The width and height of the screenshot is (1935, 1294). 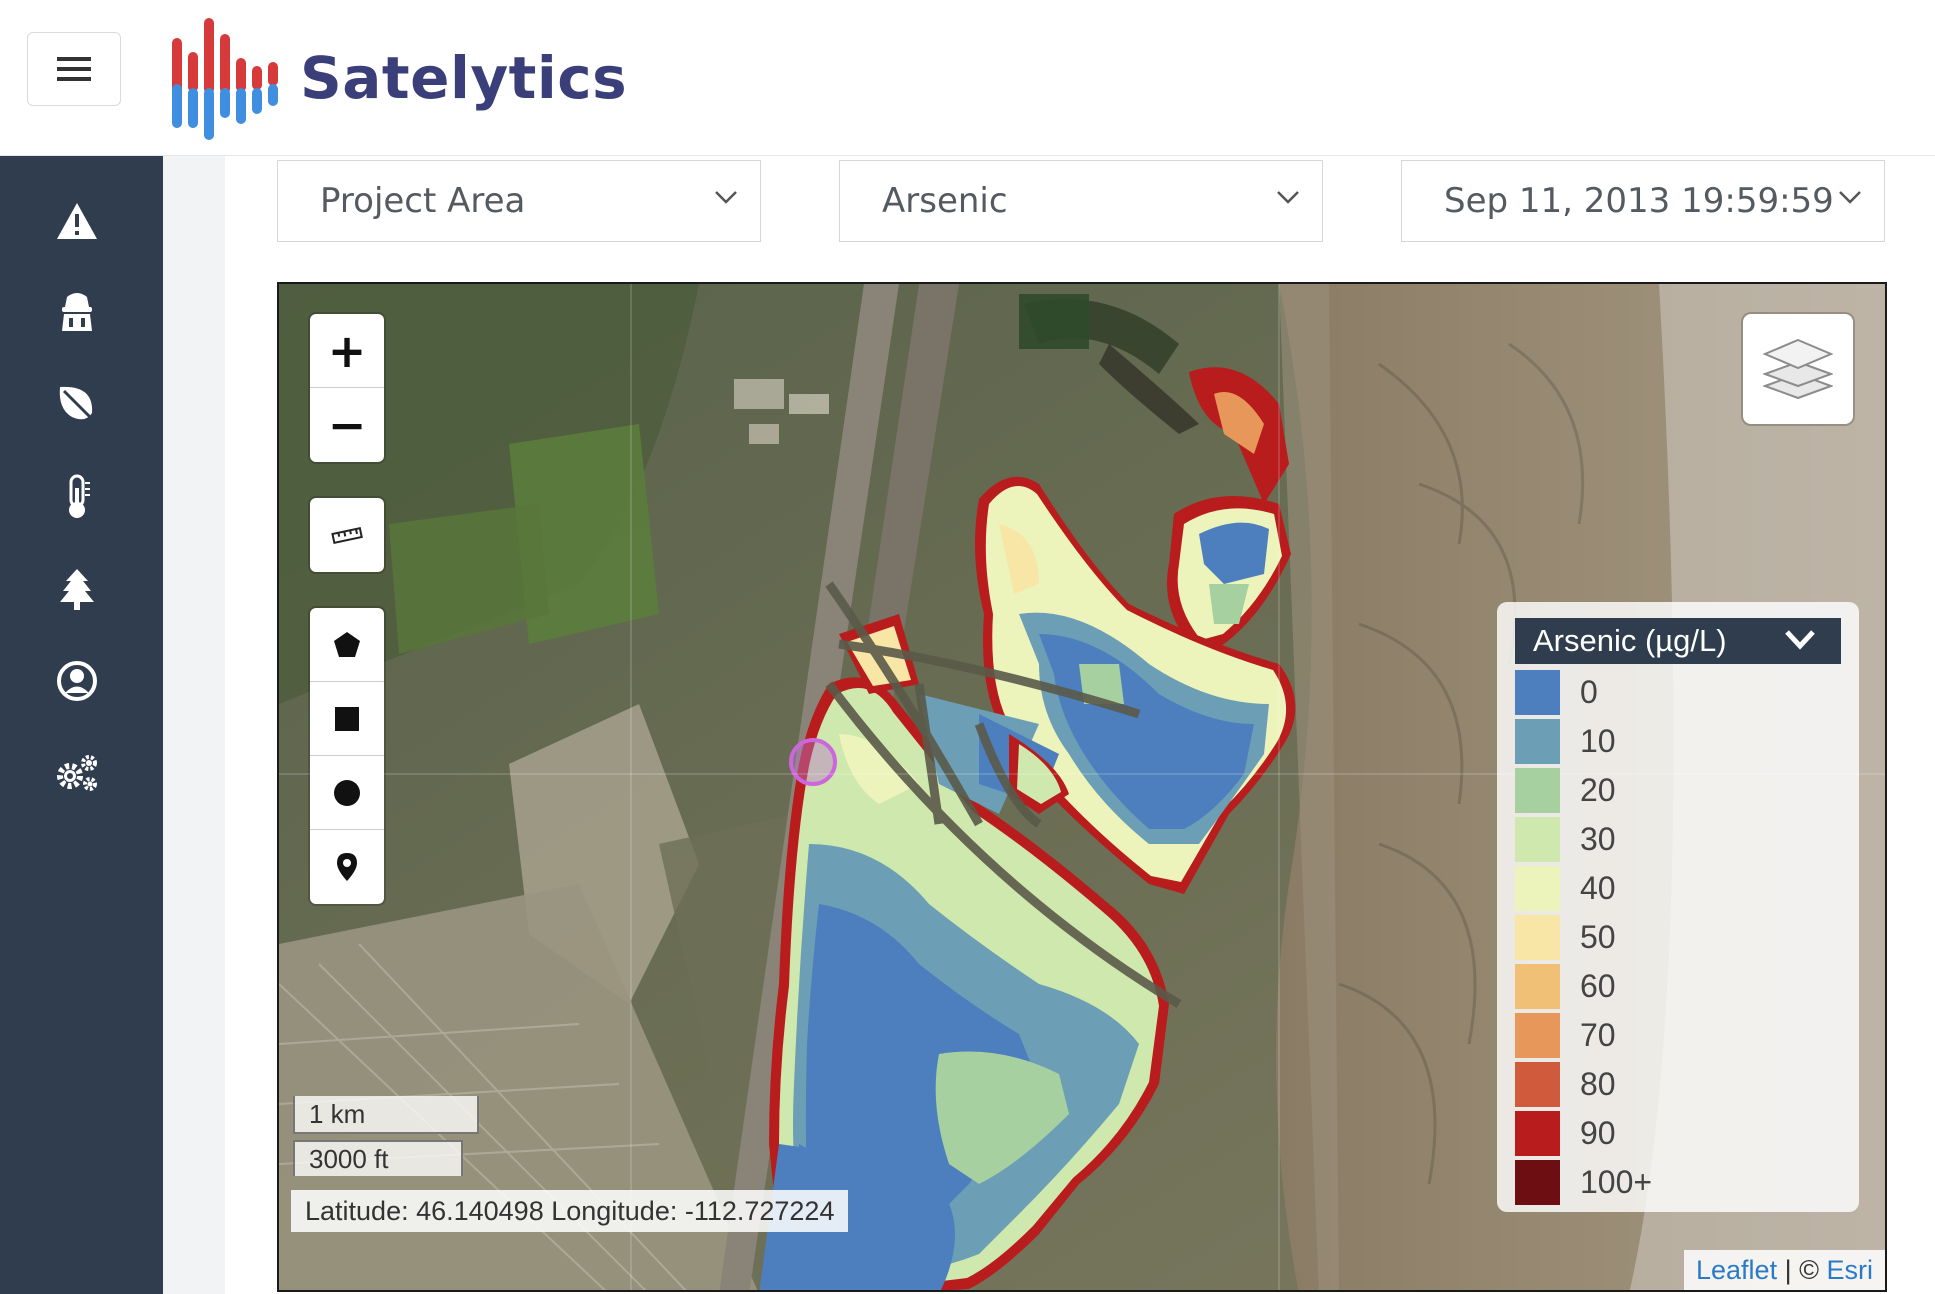 I want to click on mask-icon, so click(x=77, y=312).